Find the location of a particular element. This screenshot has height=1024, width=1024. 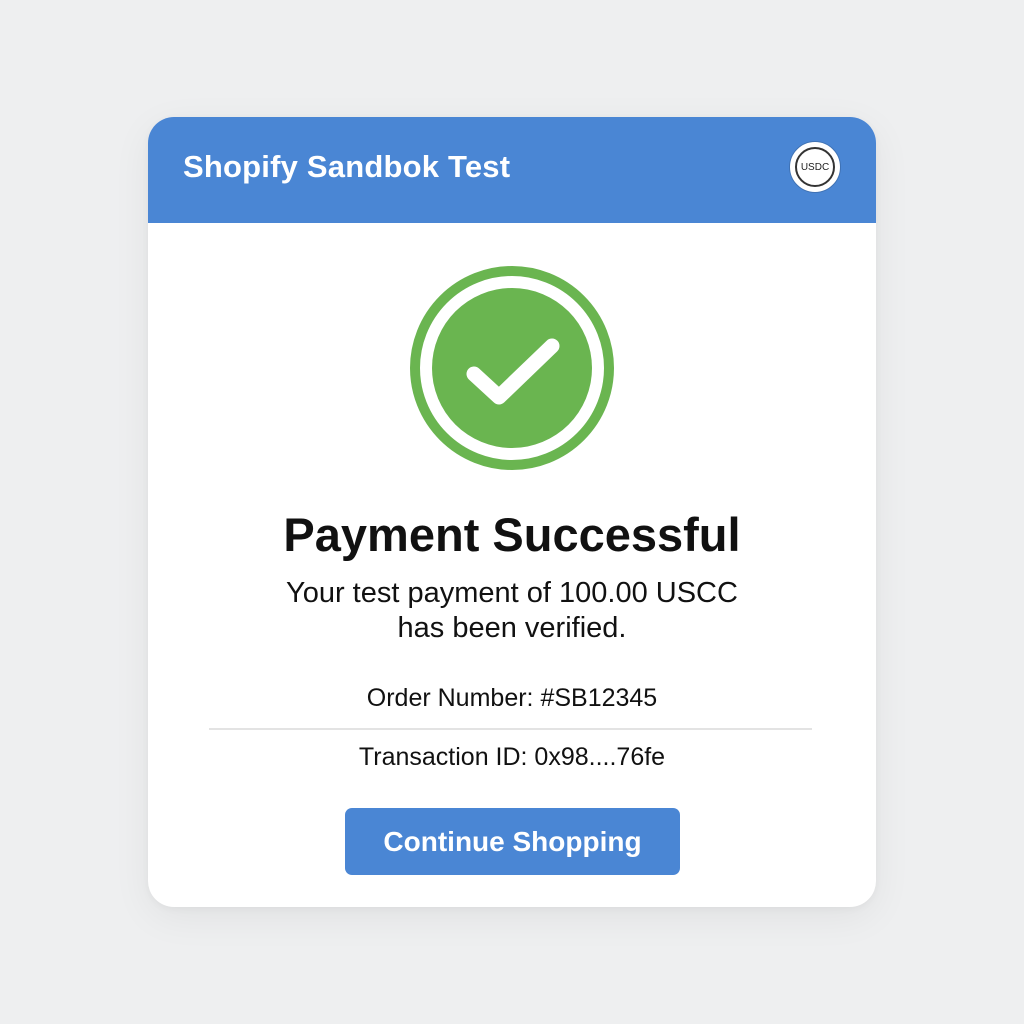

transaction-id: Transaction ID: 0x98....76fe is located at coordinates (512, 757).